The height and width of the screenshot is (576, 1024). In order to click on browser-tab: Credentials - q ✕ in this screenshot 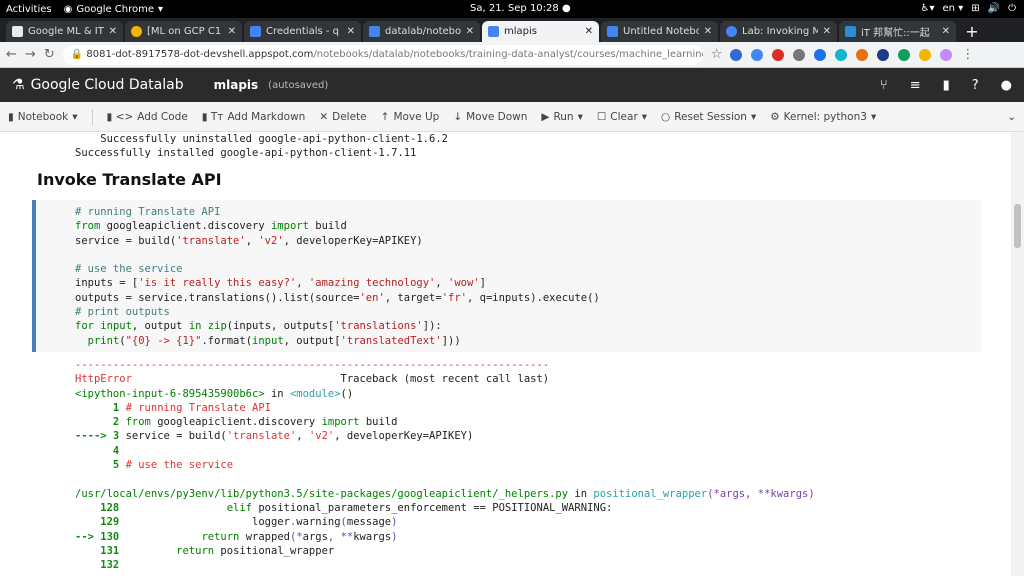, I will do `click(302, 31)`.